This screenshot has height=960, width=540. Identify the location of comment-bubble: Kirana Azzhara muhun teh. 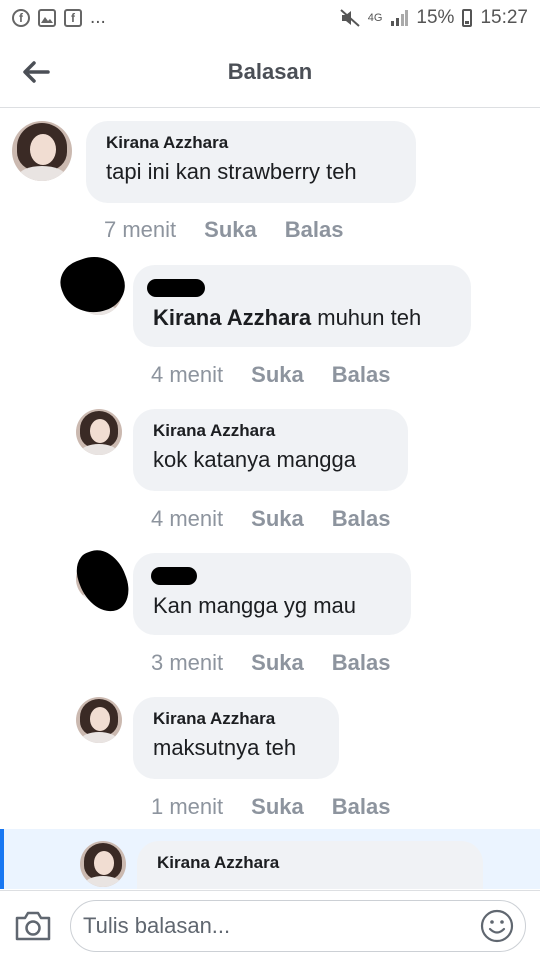
(302, 306).